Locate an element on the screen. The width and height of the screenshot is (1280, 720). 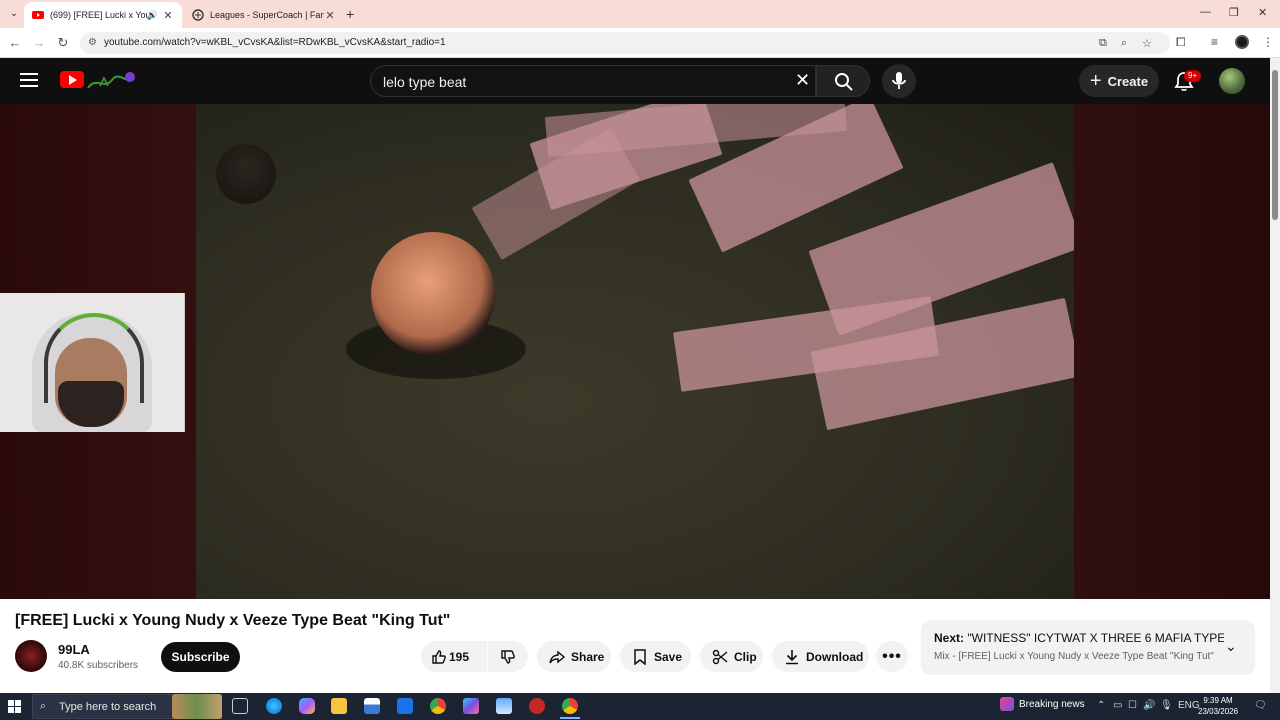
speaker-icon: 🔊 is located at coordinates (152, 15).